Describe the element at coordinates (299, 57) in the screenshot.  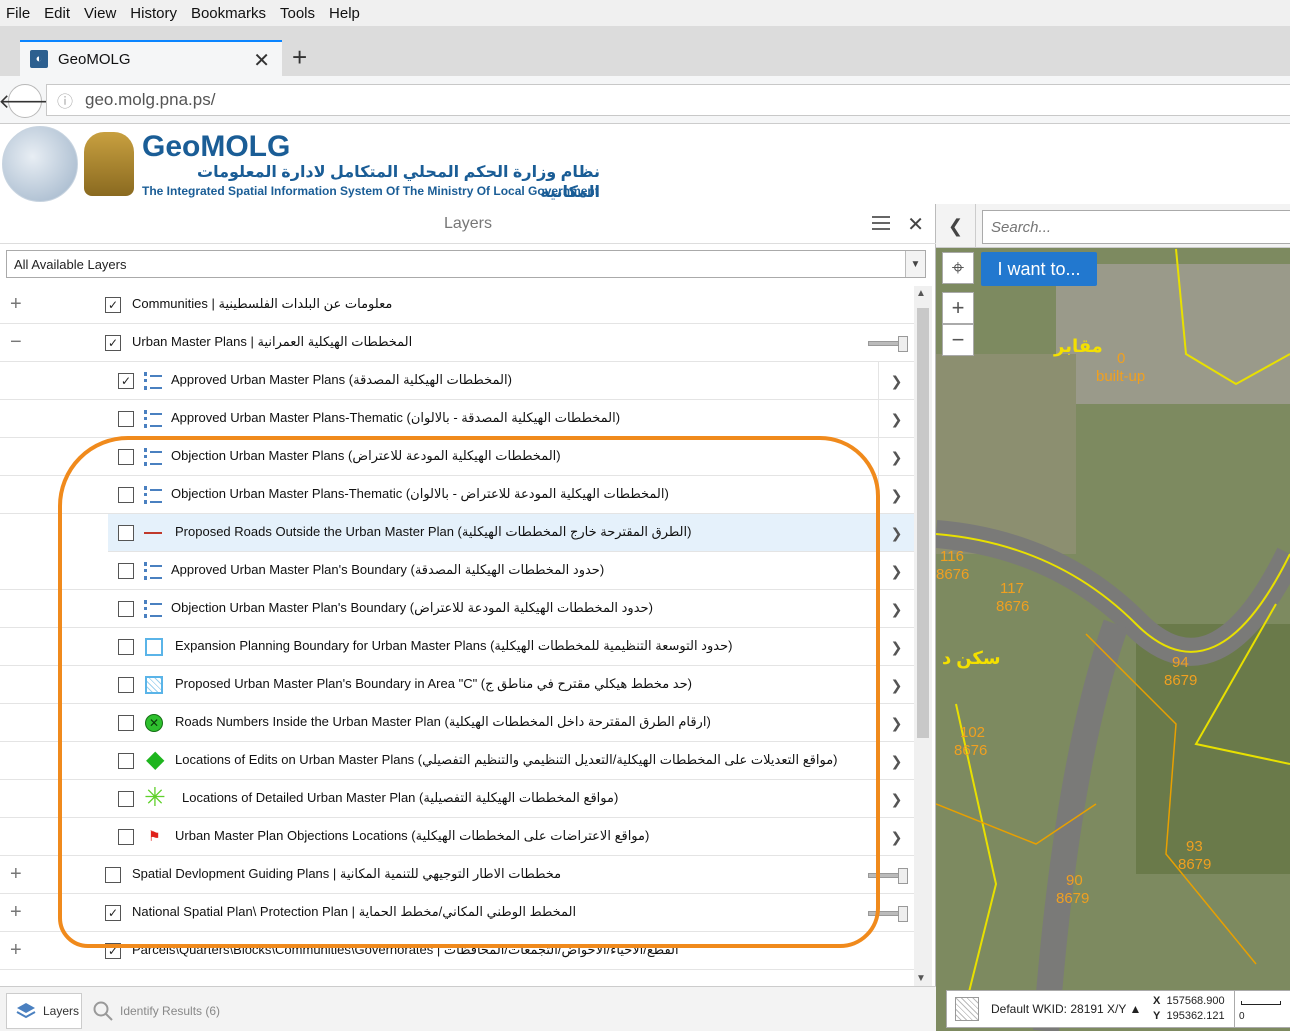
I see `new-tab-button: +` at that location.